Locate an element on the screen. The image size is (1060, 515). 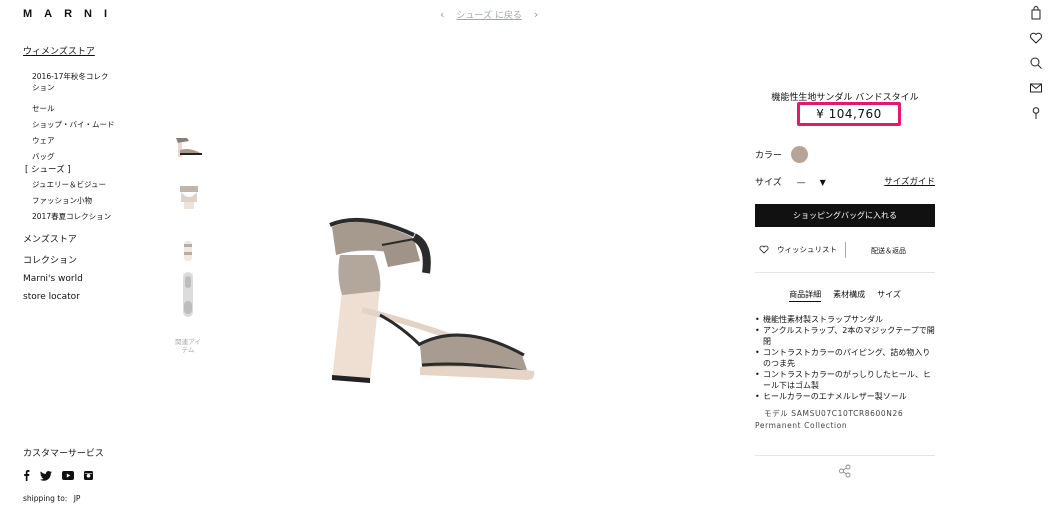
shipping-returns-link: 配送＆返品 is located at coordinates (888, 251).